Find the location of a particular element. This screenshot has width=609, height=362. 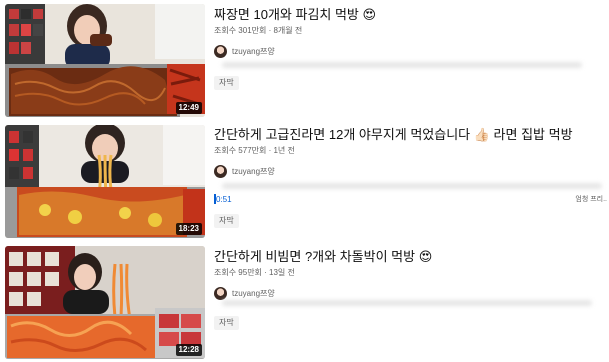

video-meta: 조회수 577만회 · 1년 전 is located at coordinates (254, 150).